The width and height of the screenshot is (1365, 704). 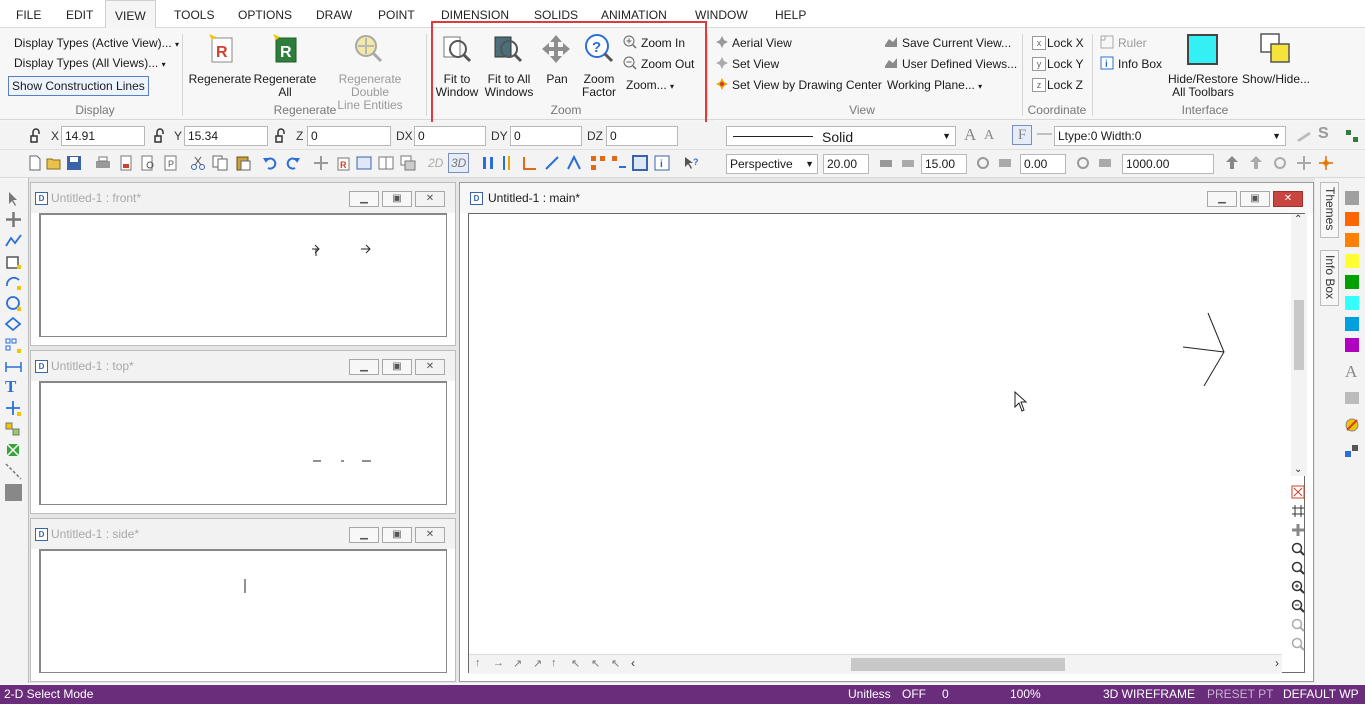 I want to click on info-panel-icon: i, so click(x=662, y=163).